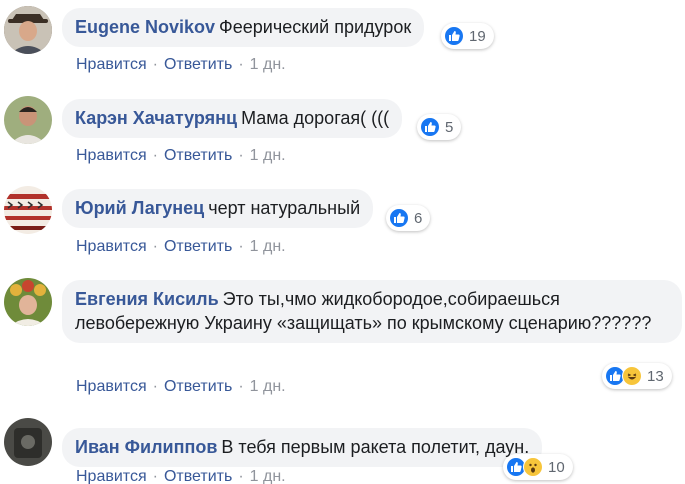  What do you see at coordinates (147, 299) in the screenshot?
I see `comment-author-link: Евгения Кисиль` at bounding box center [147, 299].